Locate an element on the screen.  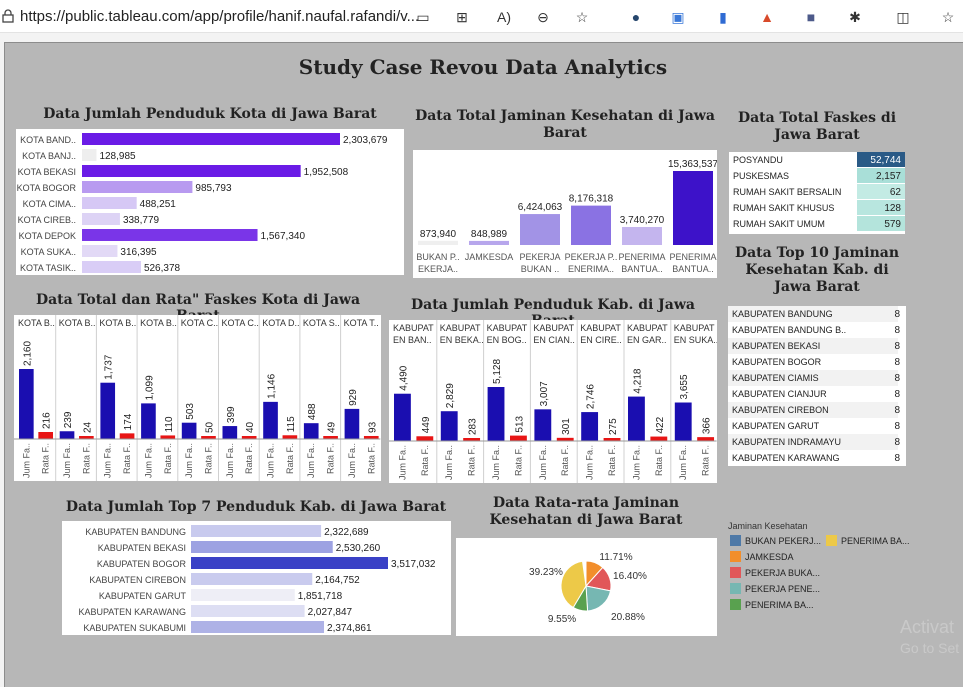
faskes-kota-value-jum: 239 is located at coordinates (68, 419).